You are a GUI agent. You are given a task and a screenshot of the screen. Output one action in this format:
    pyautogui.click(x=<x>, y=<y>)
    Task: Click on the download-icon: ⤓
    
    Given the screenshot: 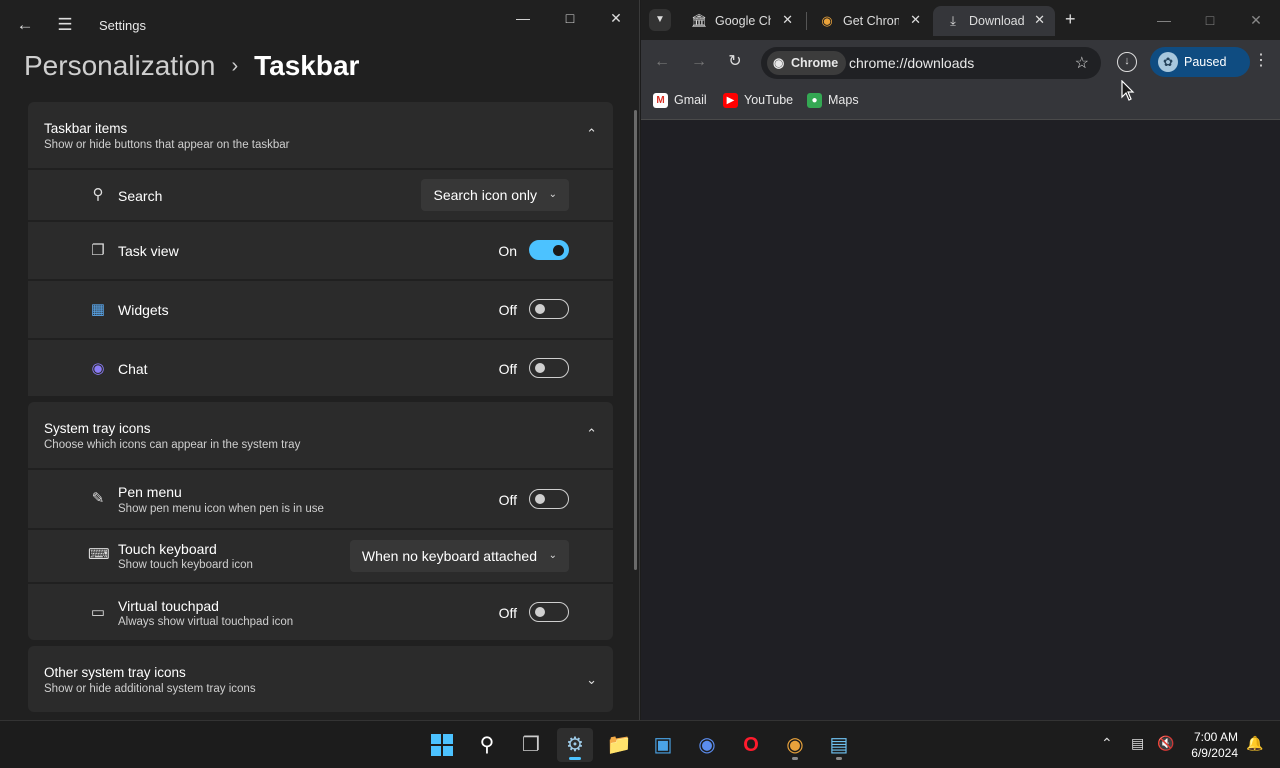 What is the action you would take?
    pyautogui.click(x=953, y=20)
    